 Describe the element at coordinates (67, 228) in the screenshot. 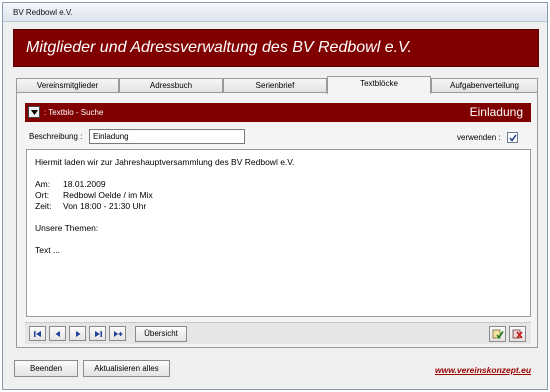

I see `body-line-topics: Unsere Themen:` at that location.